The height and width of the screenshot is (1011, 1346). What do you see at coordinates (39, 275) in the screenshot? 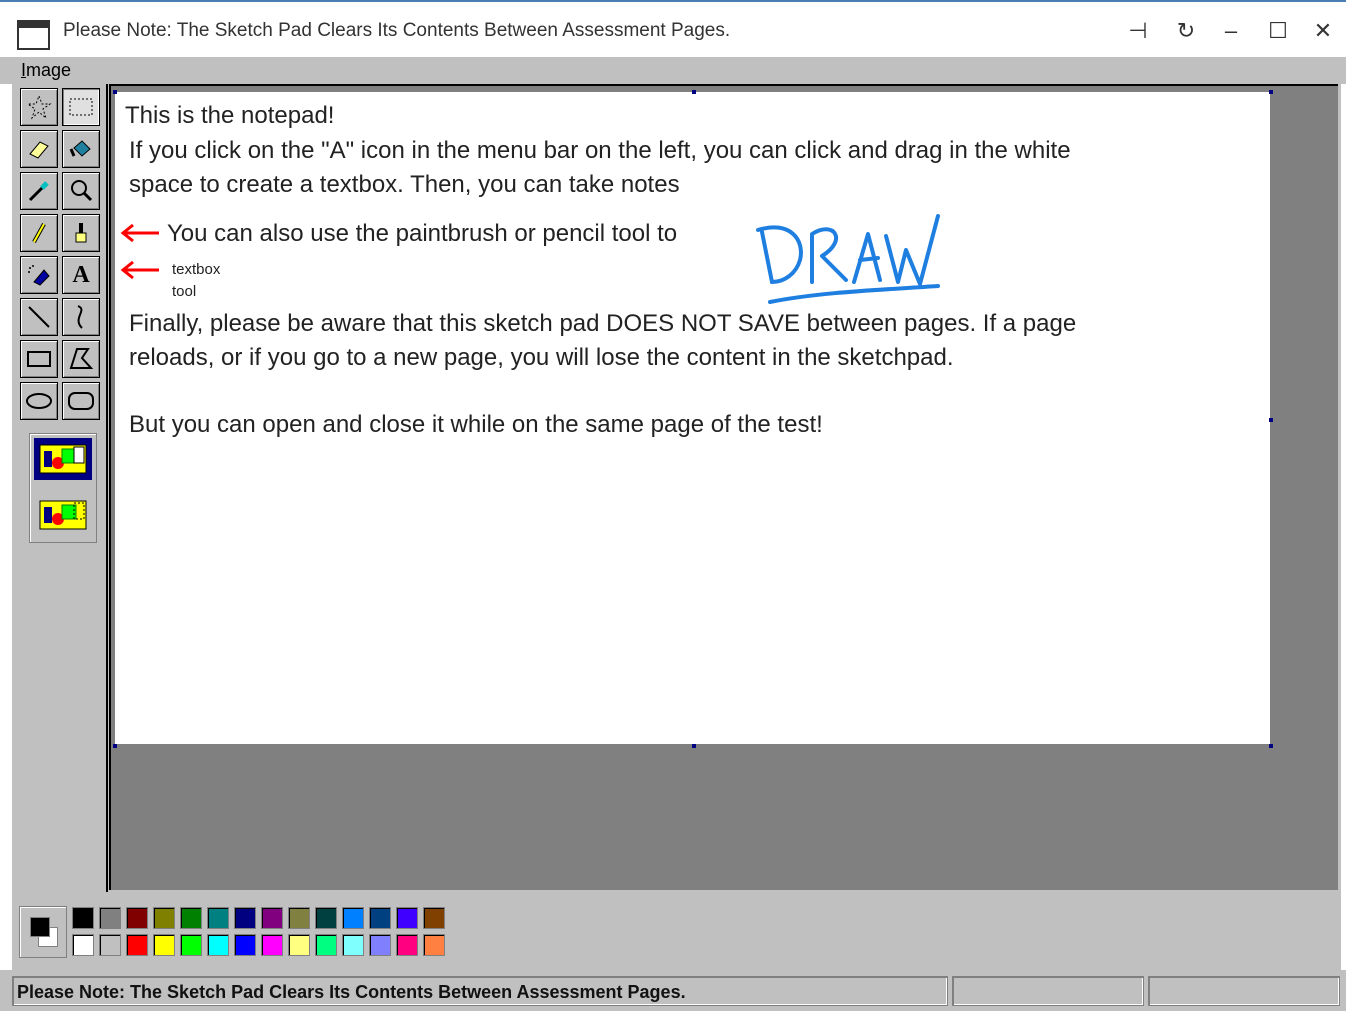
I see `airbrush-icon` at bounding box center [39, 275].